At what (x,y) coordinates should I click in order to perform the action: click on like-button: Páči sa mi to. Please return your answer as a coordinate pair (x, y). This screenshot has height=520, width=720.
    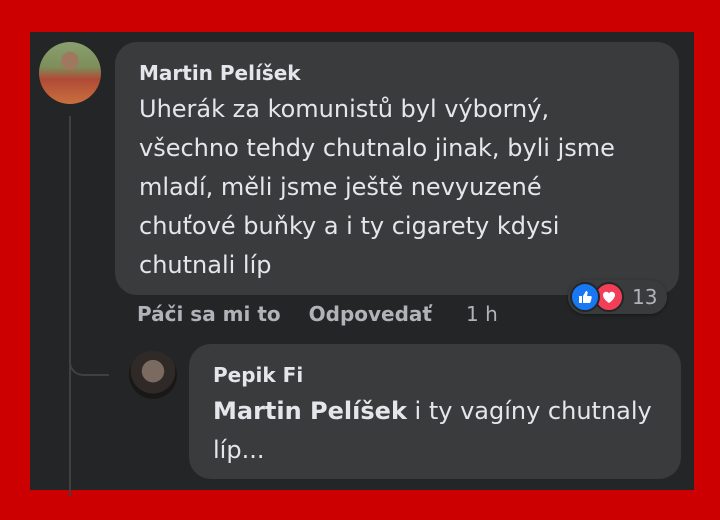
    Looking at the image, I should click on (209, 314).